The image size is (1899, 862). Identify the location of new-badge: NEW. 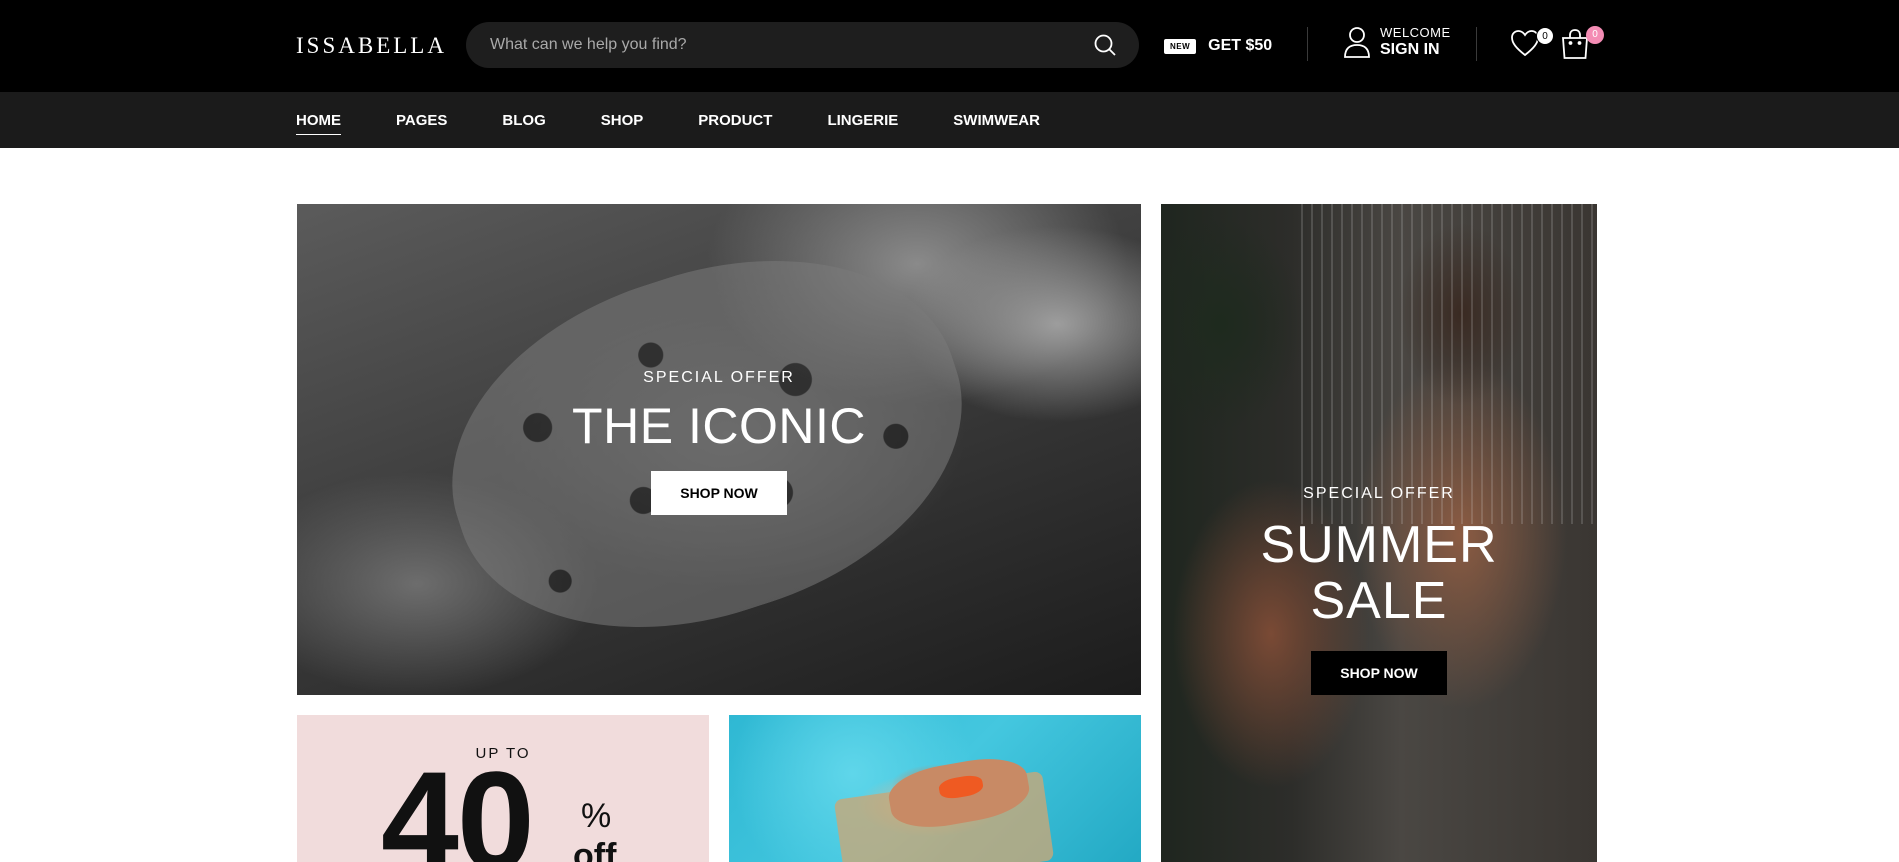
(1180, 46).